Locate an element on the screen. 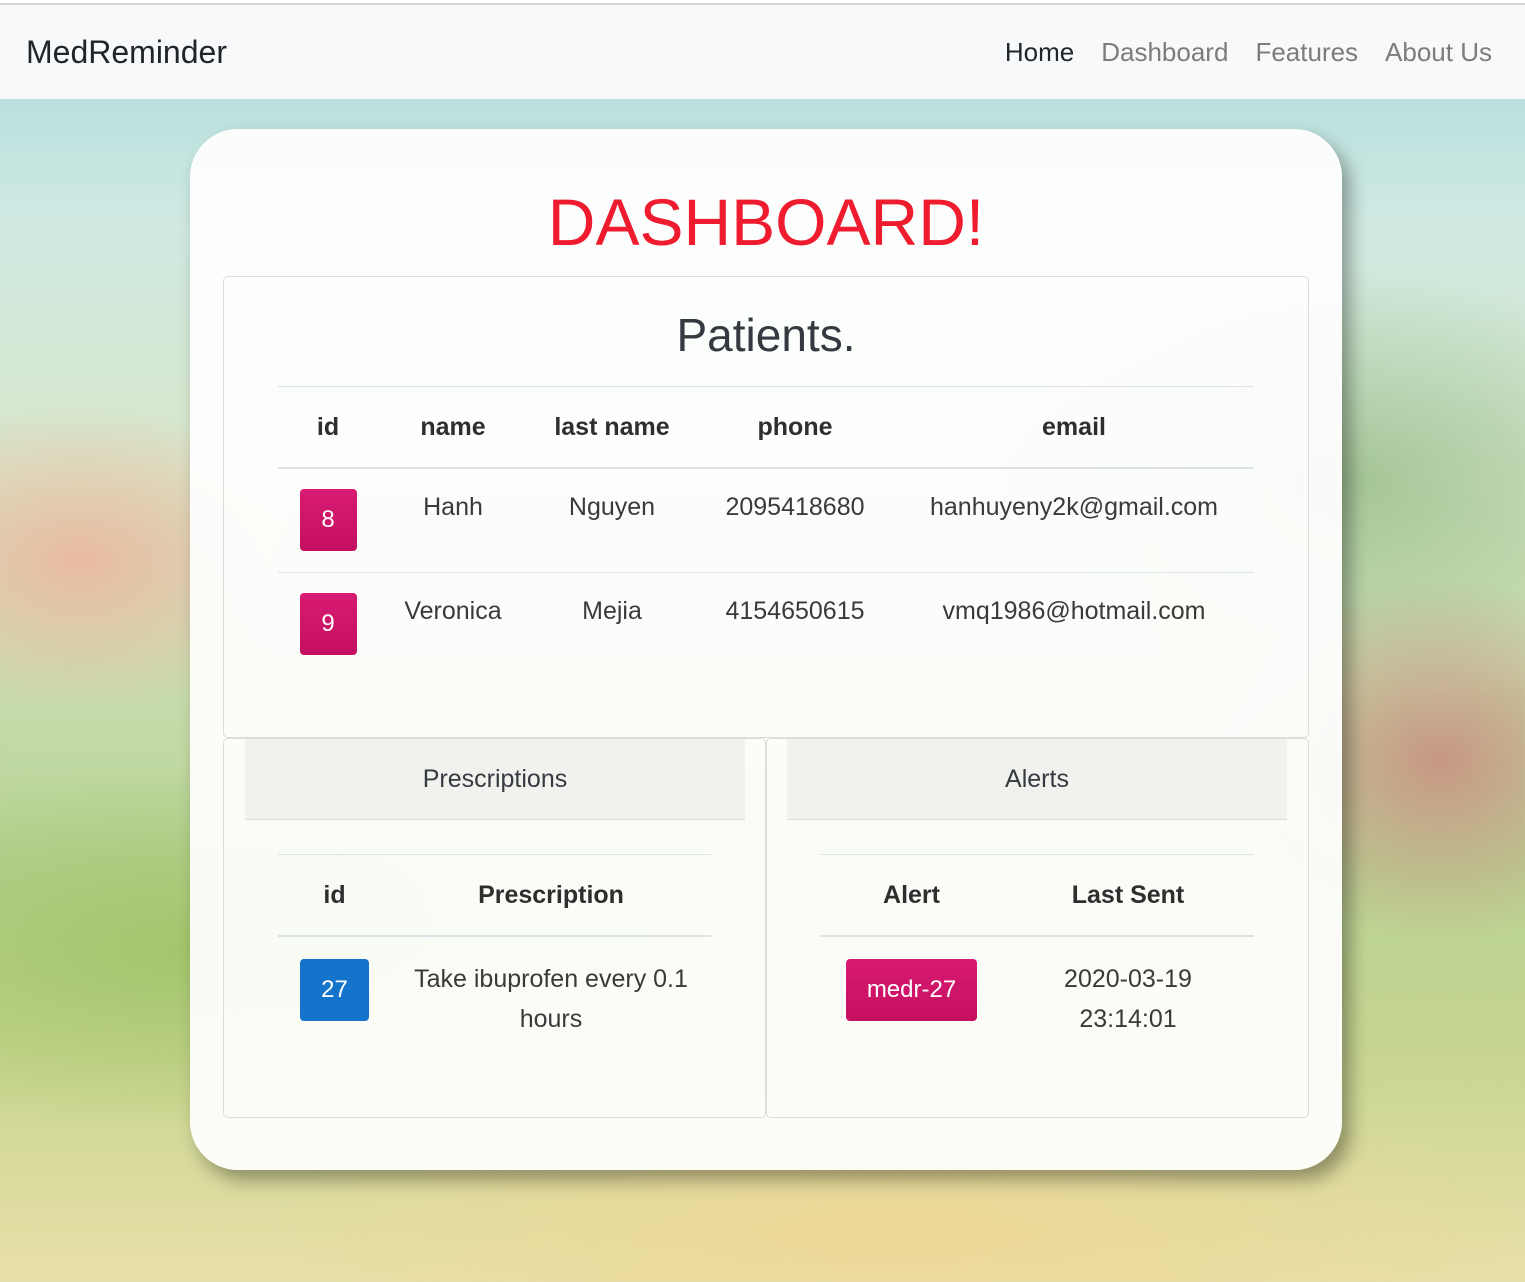  patient-id-badge: 9 is located at coordinates (328, 623).